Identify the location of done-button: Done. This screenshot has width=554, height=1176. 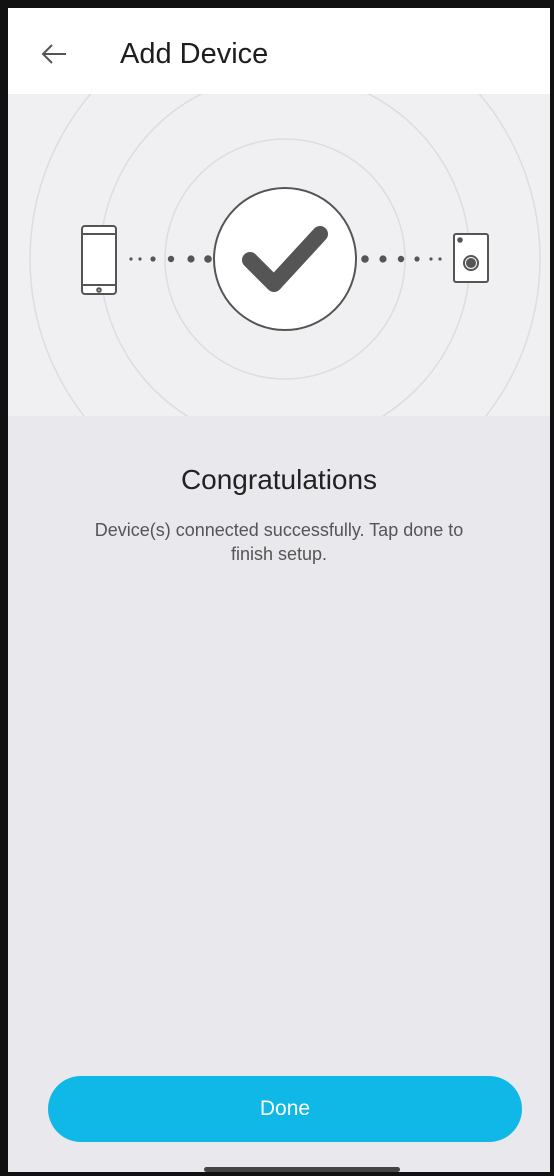
(285, 1109).